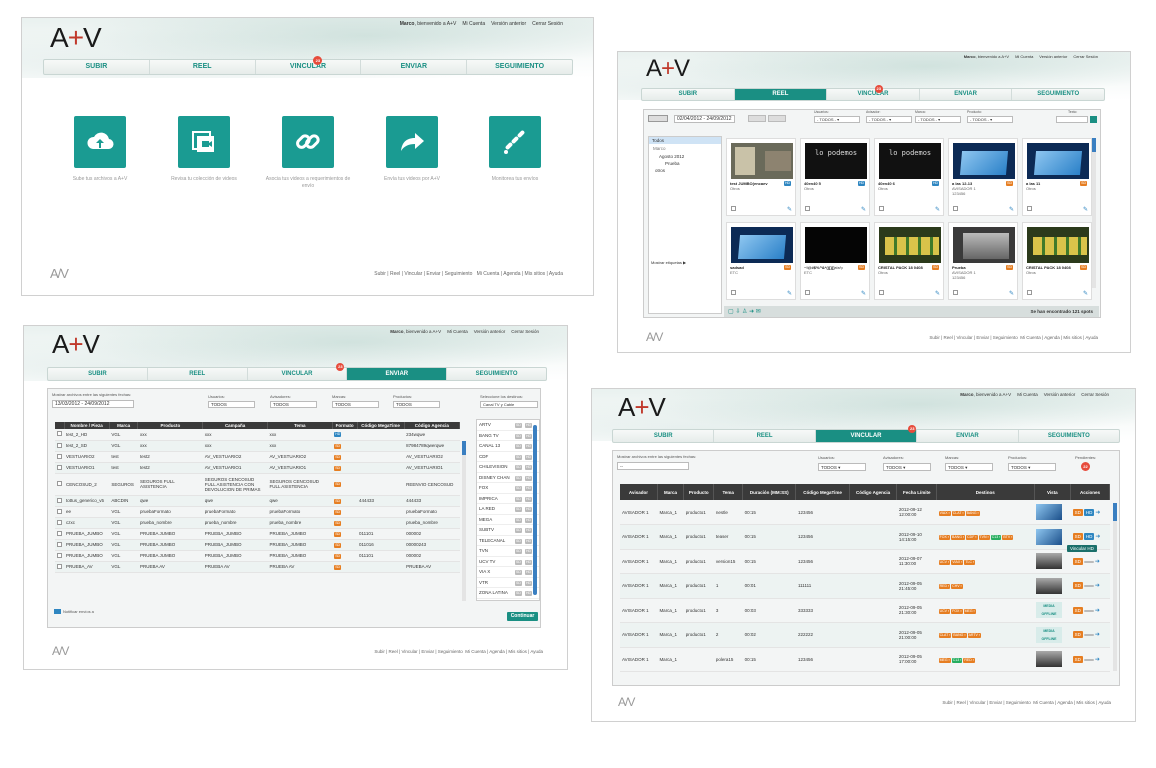  What do you see at coordinates (1093, 119) in the screenshot?
I see `search-button` at bounding box center [1093, 119].